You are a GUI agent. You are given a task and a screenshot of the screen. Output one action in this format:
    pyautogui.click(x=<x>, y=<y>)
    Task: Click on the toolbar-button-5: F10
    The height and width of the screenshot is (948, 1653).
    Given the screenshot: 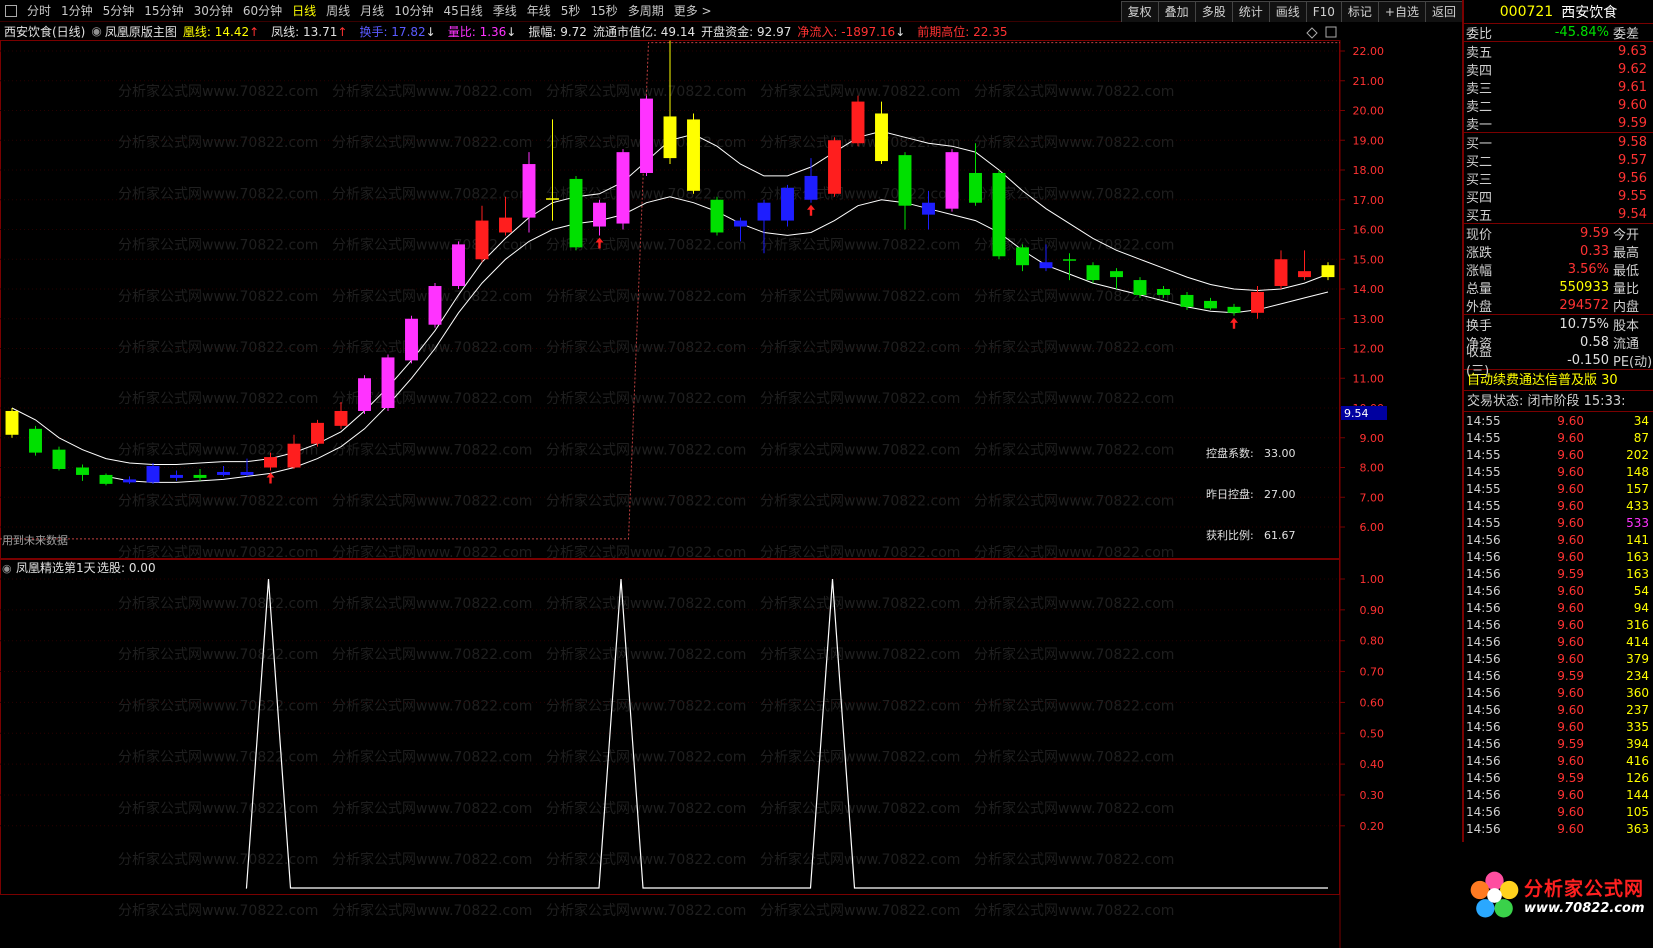 What is the action you would take?
    pyautogui.click(x=1323, y=11)
    